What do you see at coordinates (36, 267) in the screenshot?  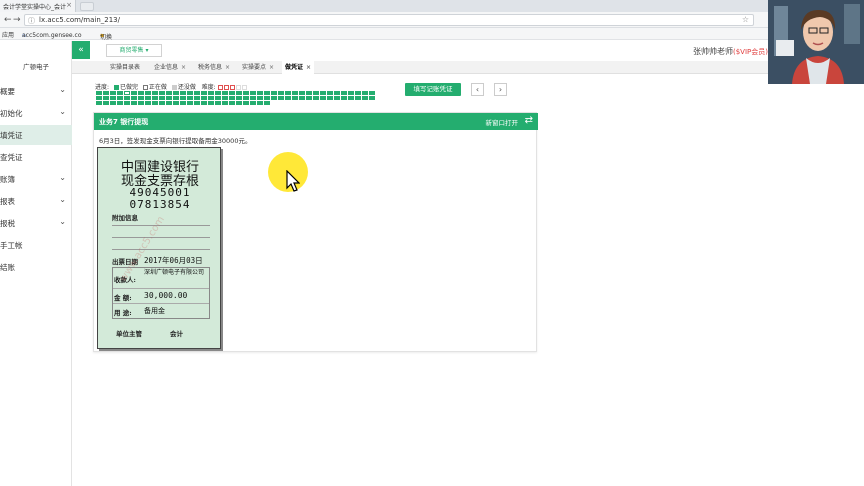 I see `sidebar-item-close-books: 结账` at bounding box center [36, 267].